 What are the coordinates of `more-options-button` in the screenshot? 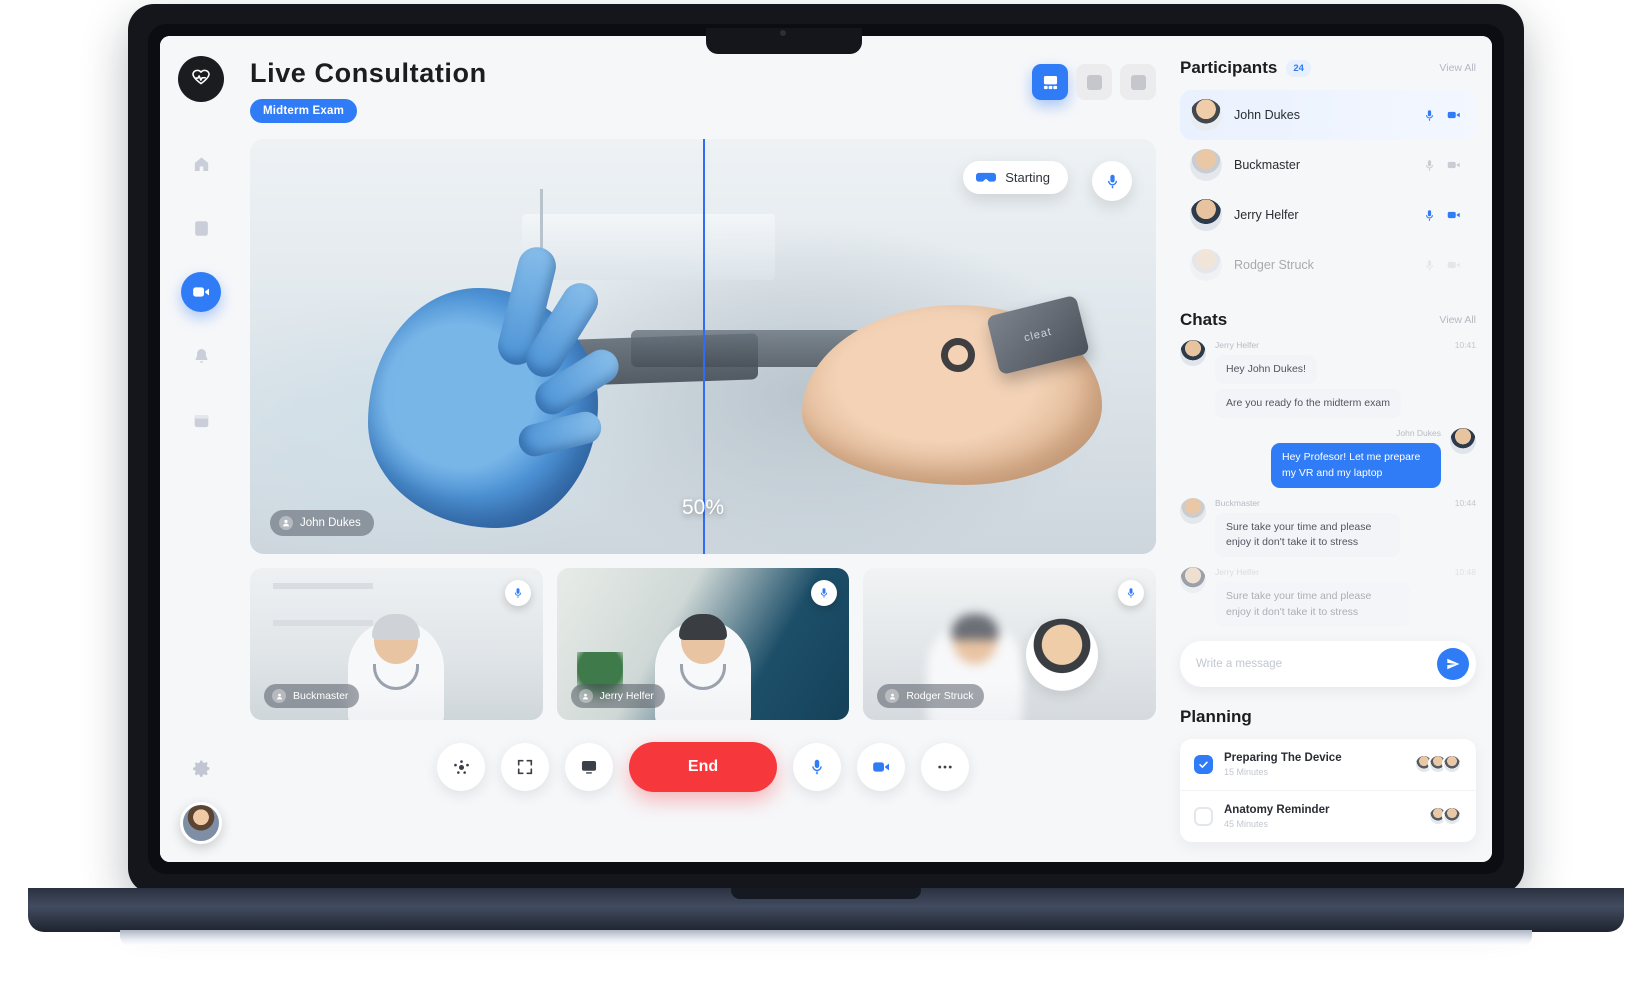 It's located at (945, 767).